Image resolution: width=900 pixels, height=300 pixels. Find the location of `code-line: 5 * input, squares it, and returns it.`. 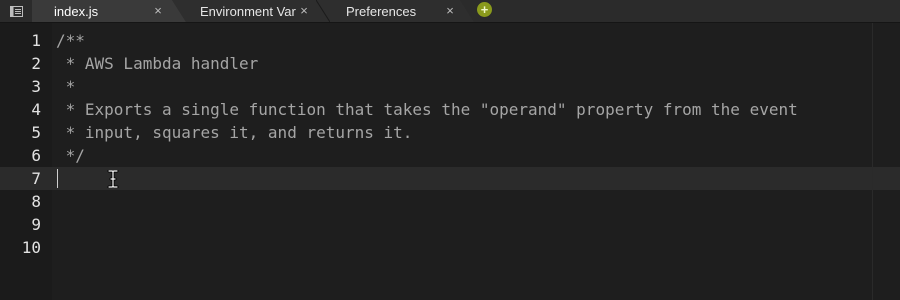

code-line: 5 * input, squares it, and returns it. is located at coordinates (450, 132).